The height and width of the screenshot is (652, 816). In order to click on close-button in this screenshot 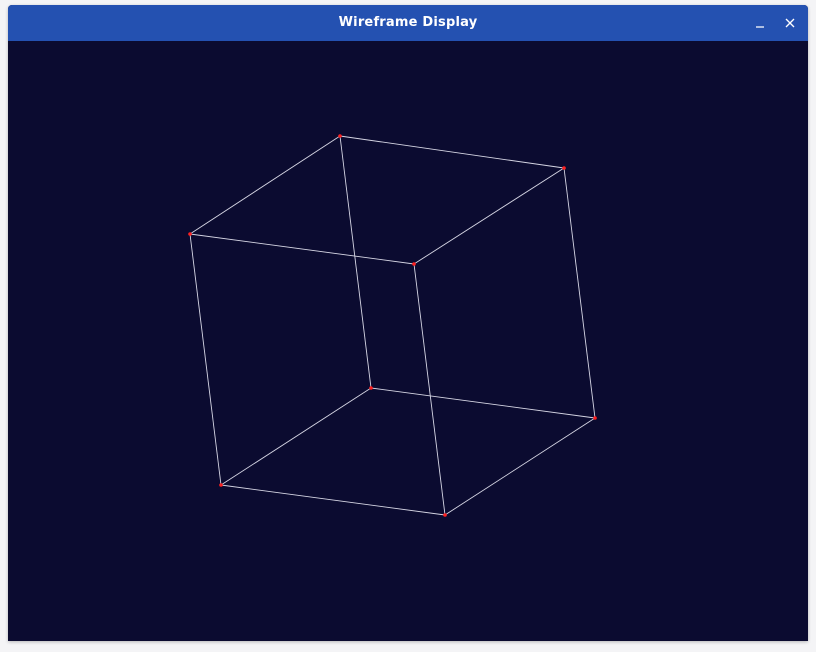, I will do `click(790, 23)`.